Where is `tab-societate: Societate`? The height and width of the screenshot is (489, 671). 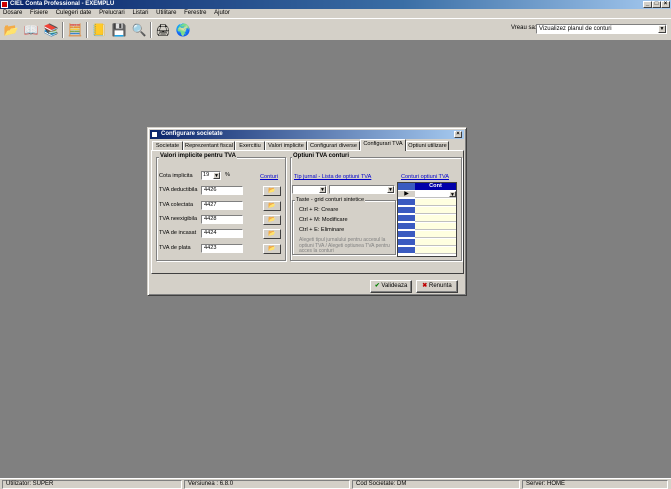
tab-societate: Societate is located at coordinates (167, 145).